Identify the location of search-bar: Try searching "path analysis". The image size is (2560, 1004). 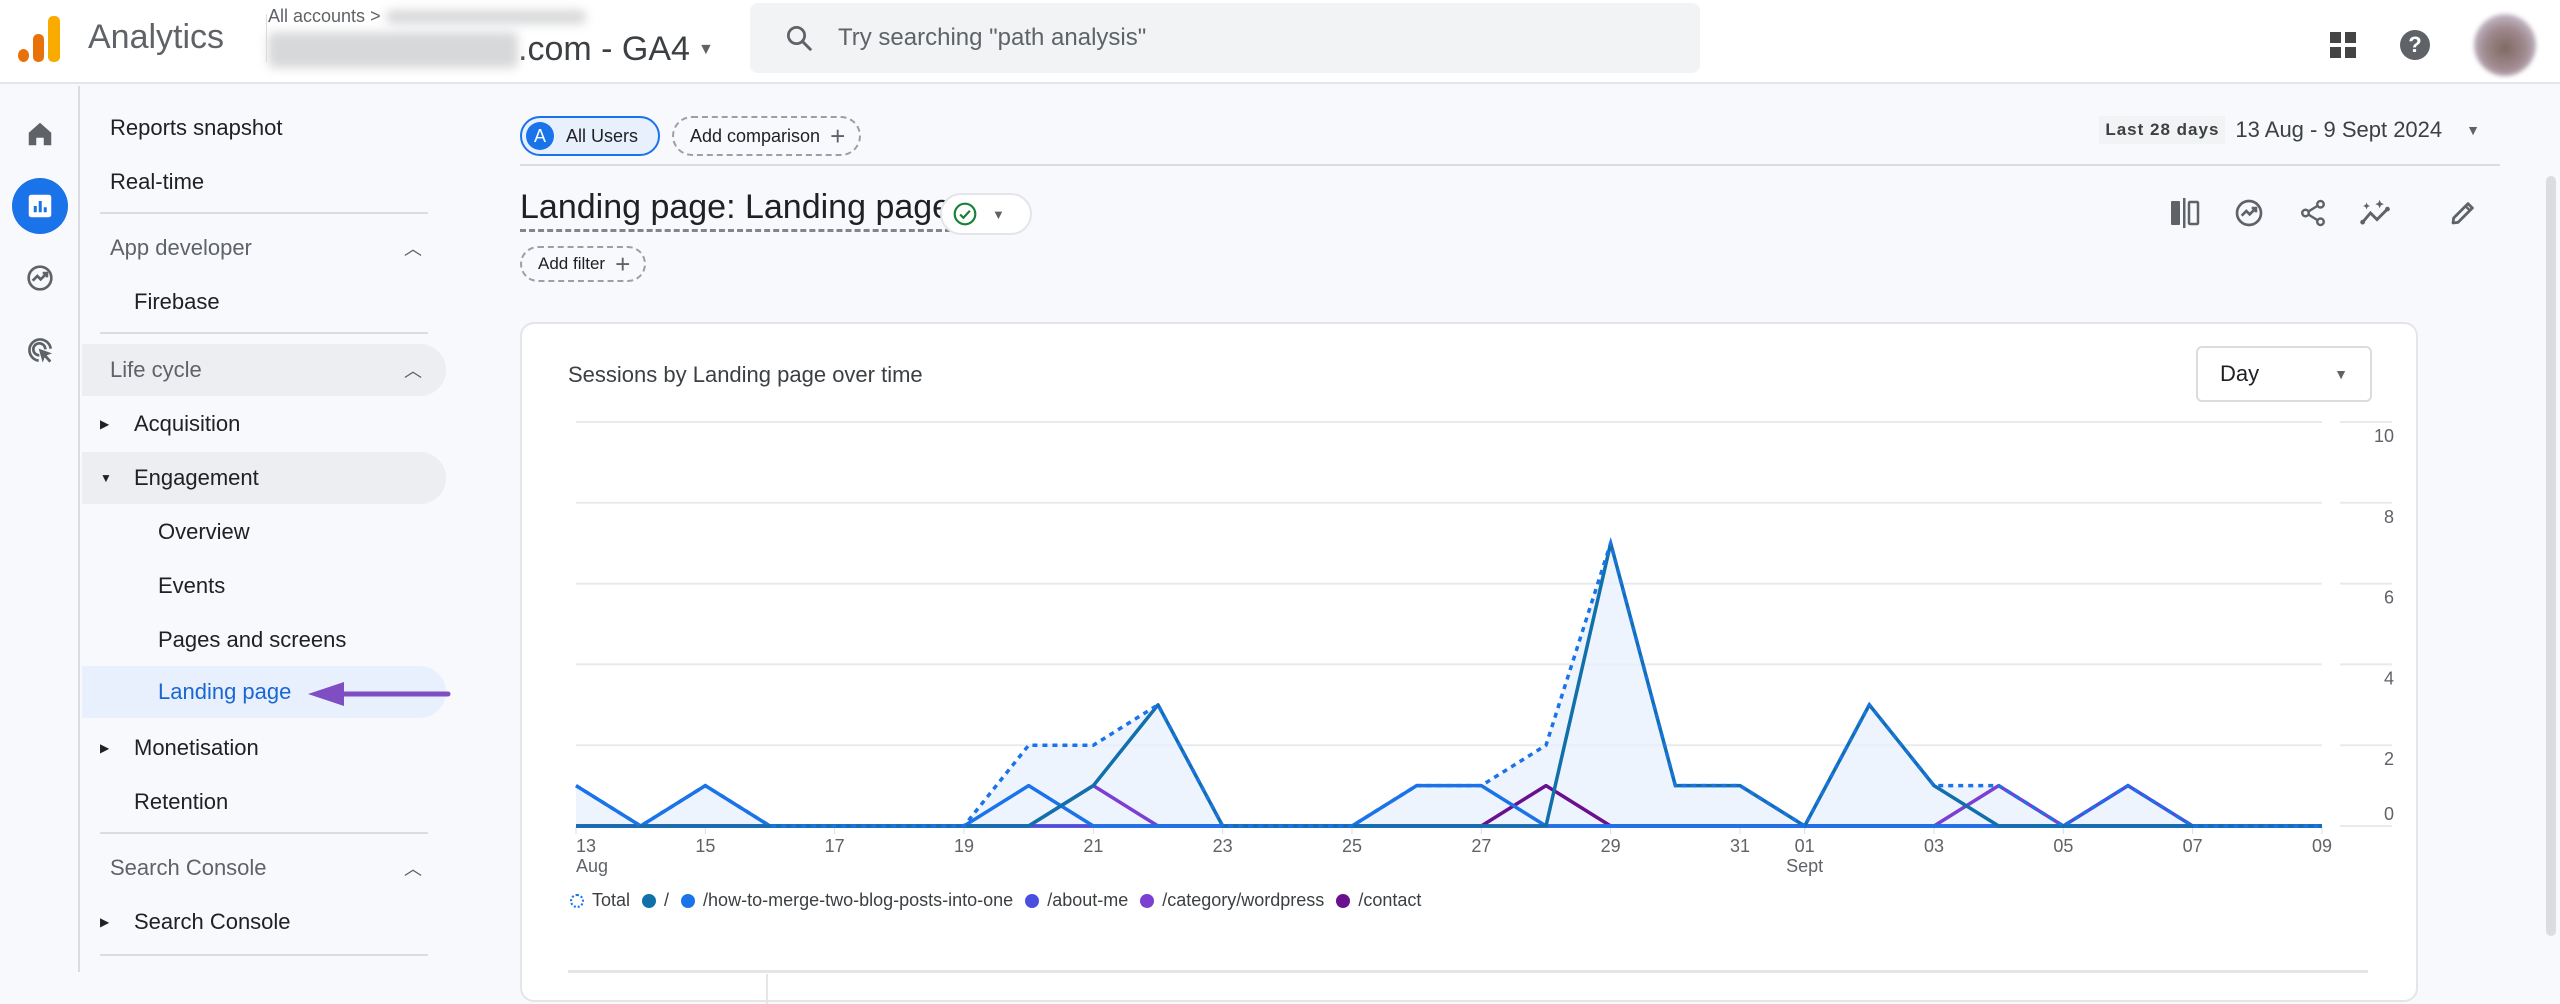
(1225, 38).